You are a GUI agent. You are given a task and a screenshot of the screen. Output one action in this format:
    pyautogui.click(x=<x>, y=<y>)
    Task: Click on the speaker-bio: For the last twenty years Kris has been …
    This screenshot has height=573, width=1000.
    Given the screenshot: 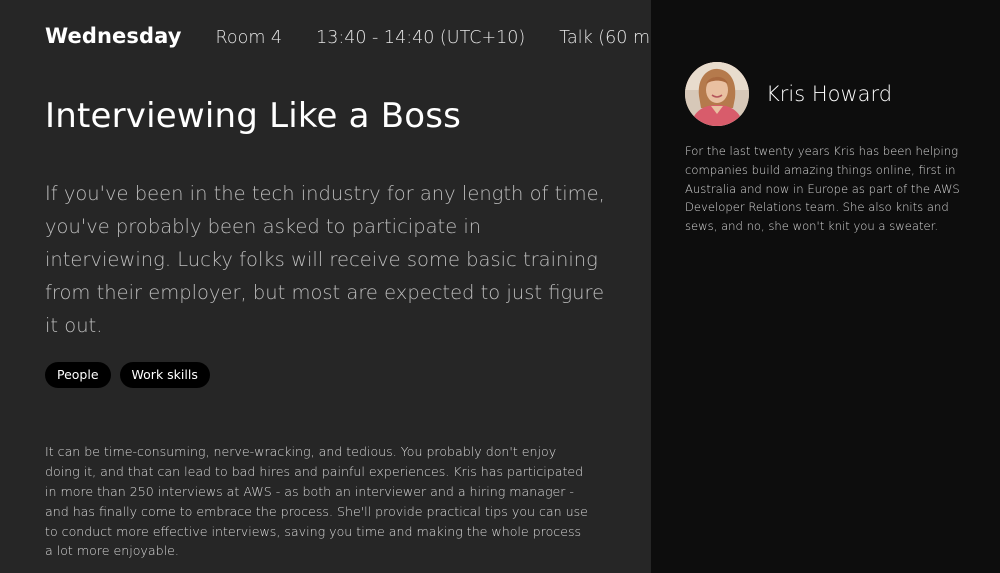 What is the action you would take?
    pyautogui.click(x=822, y=189)
    